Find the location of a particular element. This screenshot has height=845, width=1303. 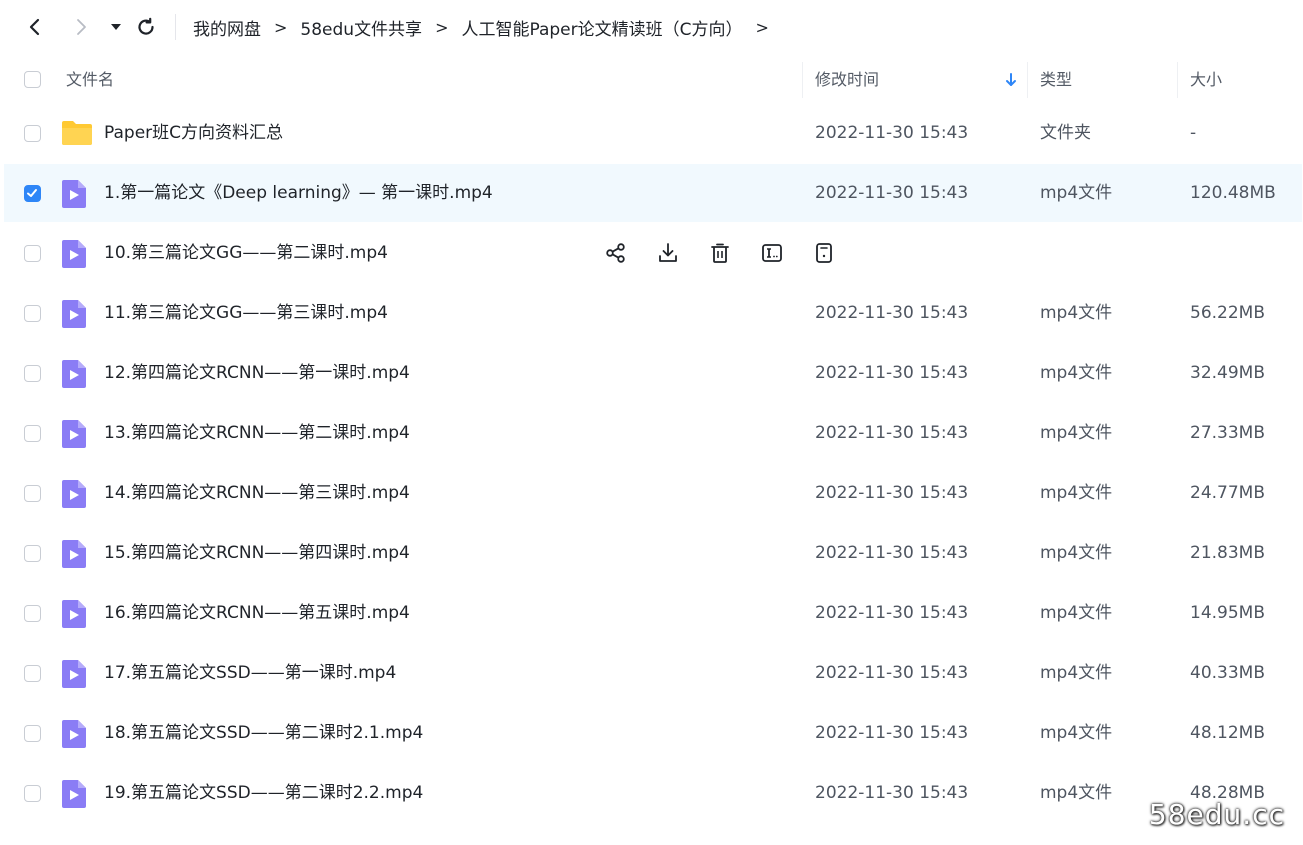

file-size: 48.12MB is located at coordinates (1227, 733).